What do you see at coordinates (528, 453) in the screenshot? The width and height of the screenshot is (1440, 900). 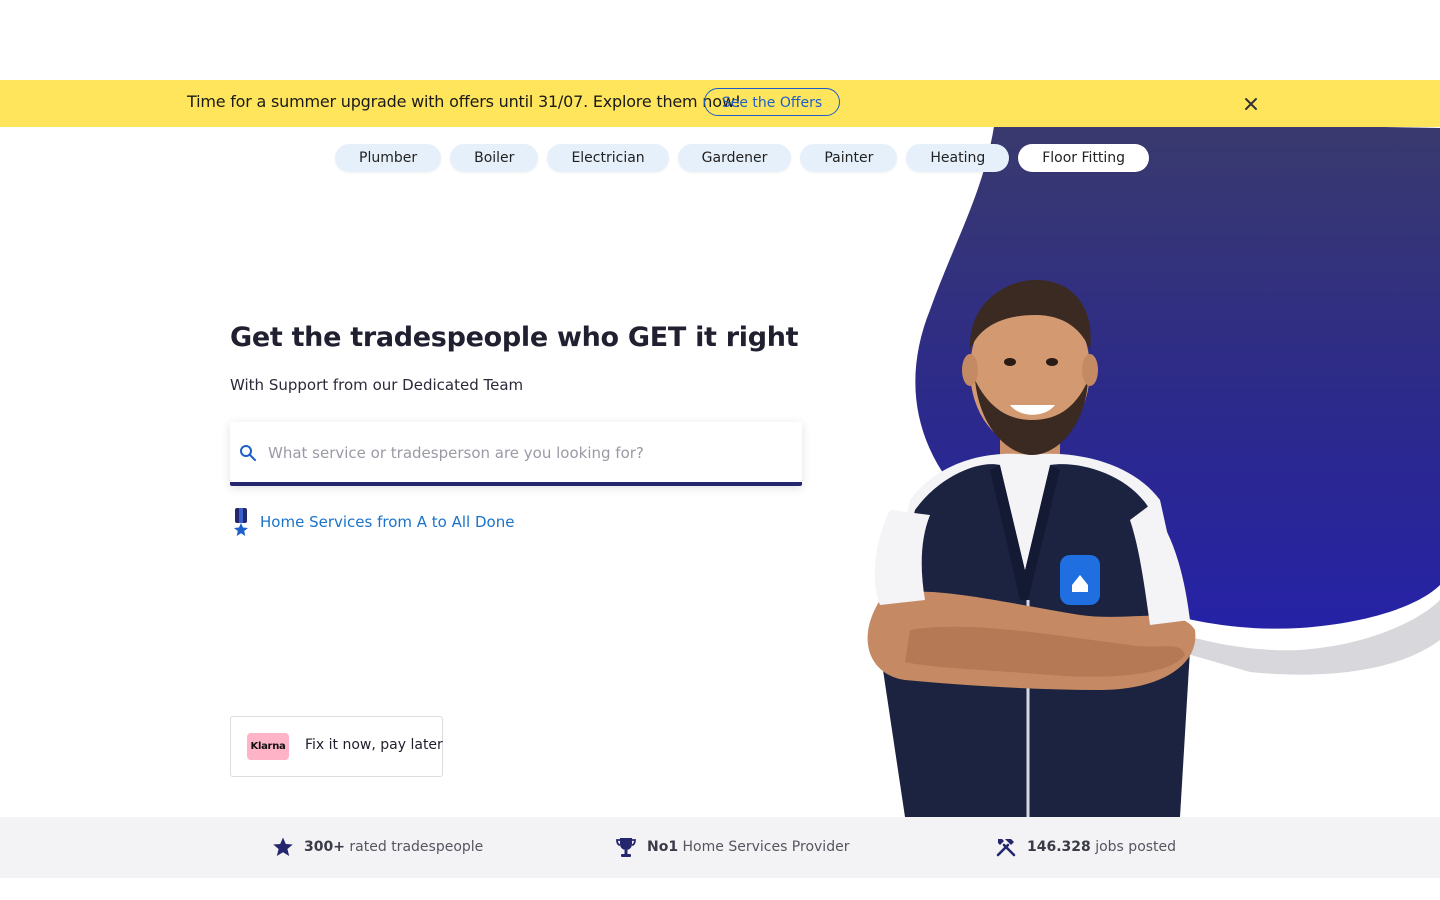 I see `search-input` at bounding box center [528, 453].